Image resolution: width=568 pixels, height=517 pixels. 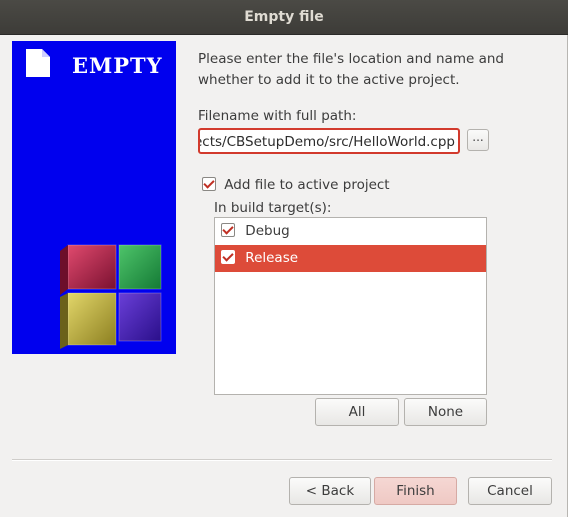 What do you see at coordinates (510, 491) in the screenshot?
I see `cancel-button: Cancel` at bounding box center [510, 491].